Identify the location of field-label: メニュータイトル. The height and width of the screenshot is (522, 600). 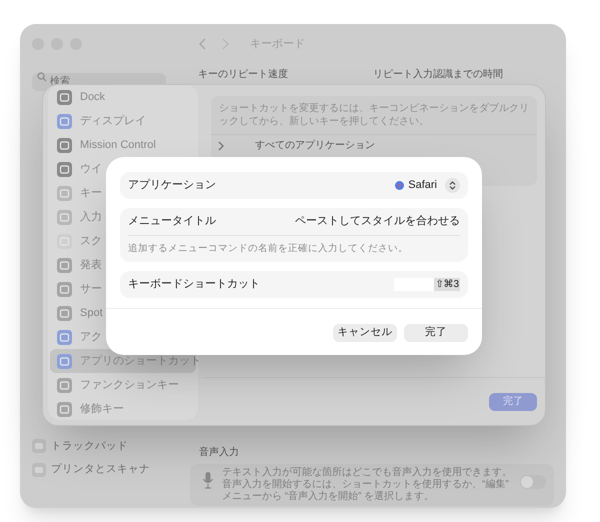
(172, 222).